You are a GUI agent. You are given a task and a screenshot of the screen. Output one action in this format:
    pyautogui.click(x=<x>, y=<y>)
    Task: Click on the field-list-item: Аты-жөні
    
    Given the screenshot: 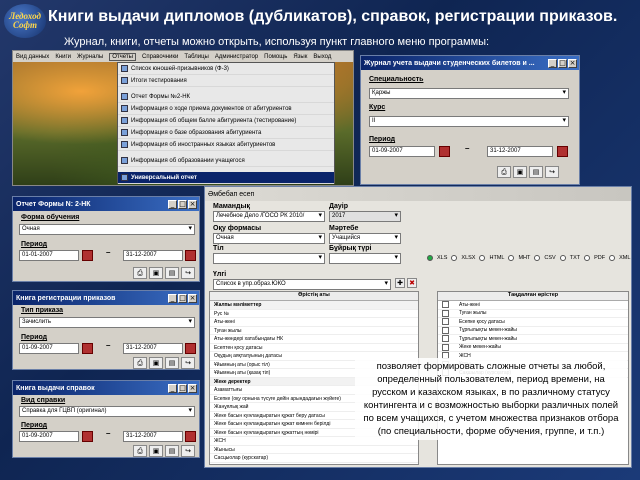 What is the action you would take?
    pyautogui.click(x=314, y=322)
    